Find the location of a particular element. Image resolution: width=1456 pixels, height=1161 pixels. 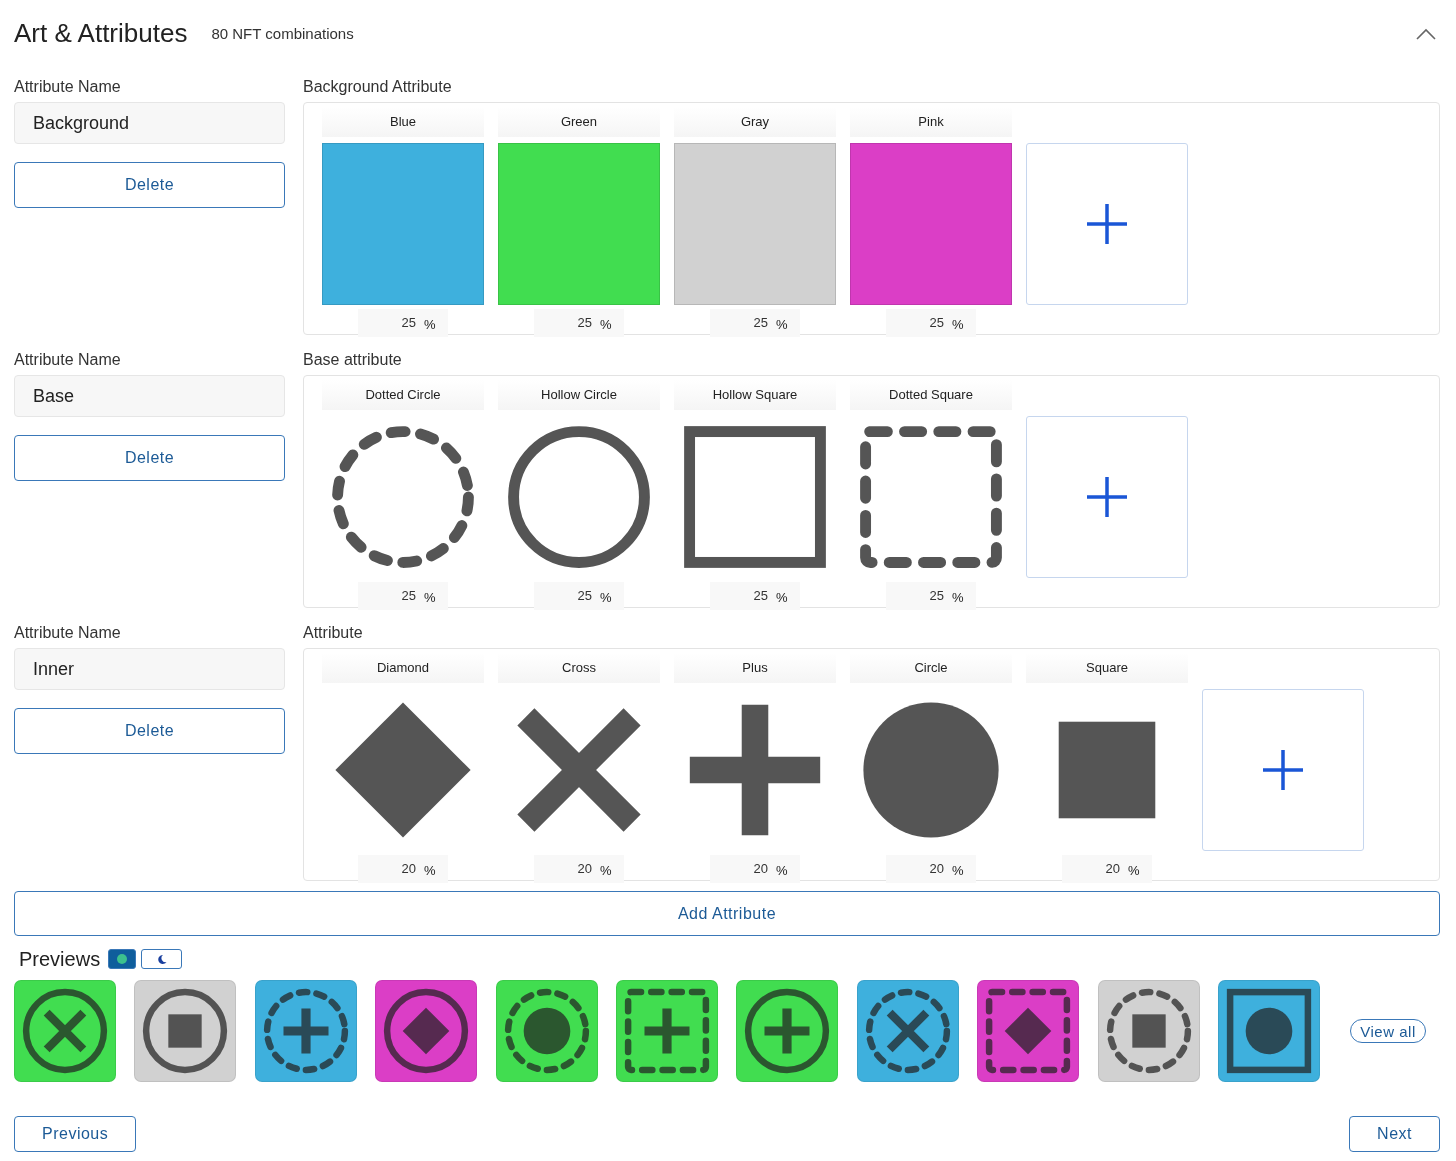

previews-title: Previews is located at coordinates (60, 959).